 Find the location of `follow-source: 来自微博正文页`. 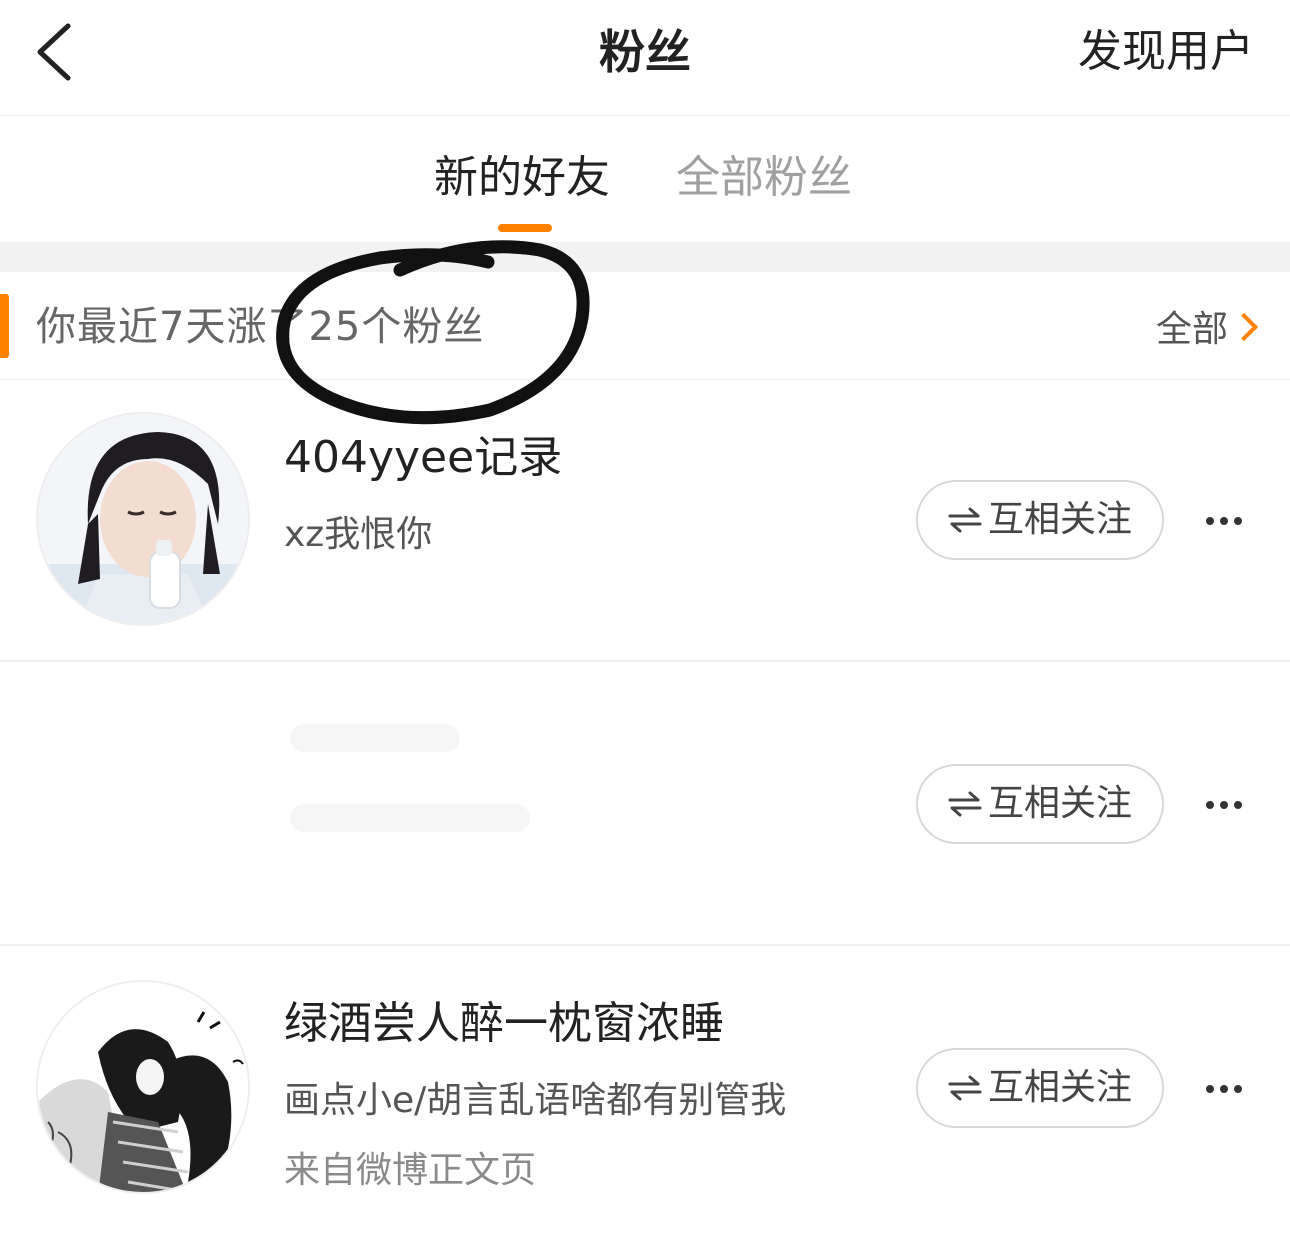

follow-source: 来自微博正文页 is located at coordinates (410, 1170).